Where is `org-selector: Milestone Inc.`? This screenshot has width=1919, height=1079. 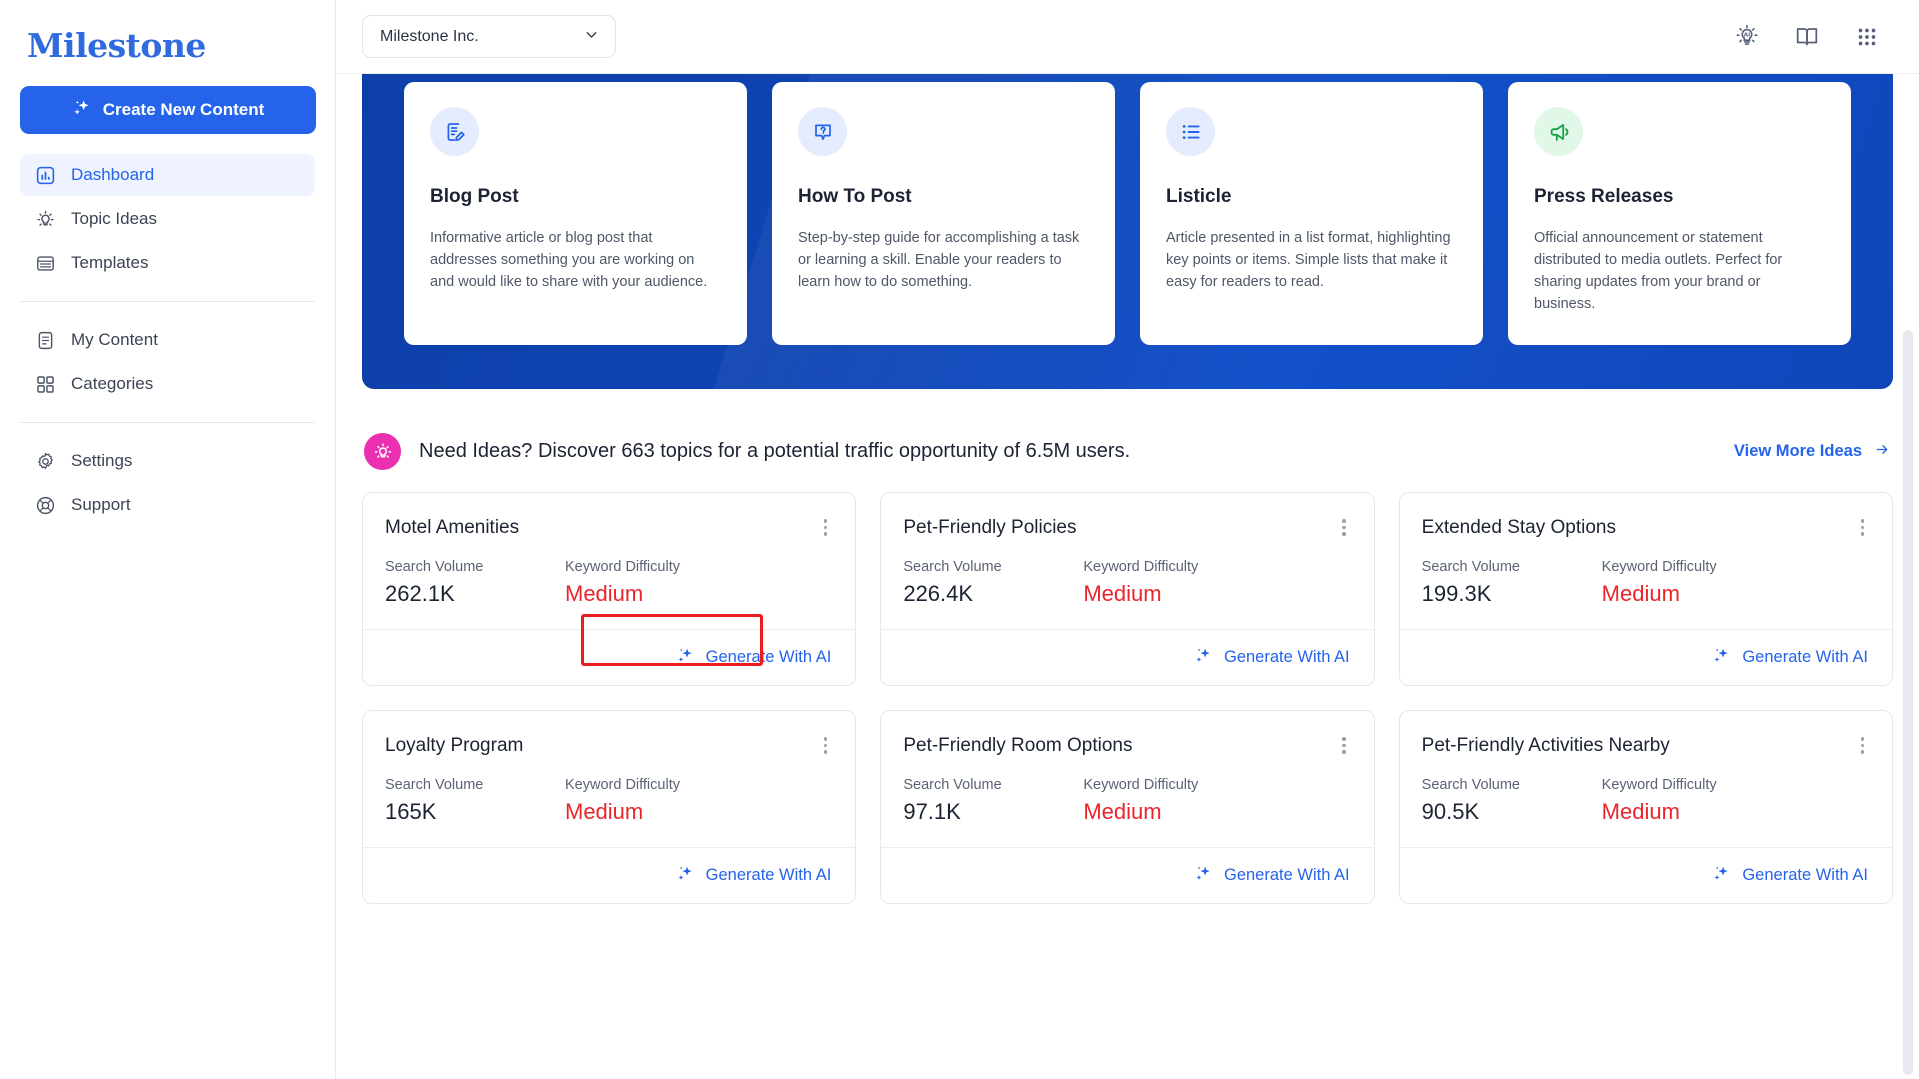
org-selector: Milestone Inc. is located at coordinates (489, 36).